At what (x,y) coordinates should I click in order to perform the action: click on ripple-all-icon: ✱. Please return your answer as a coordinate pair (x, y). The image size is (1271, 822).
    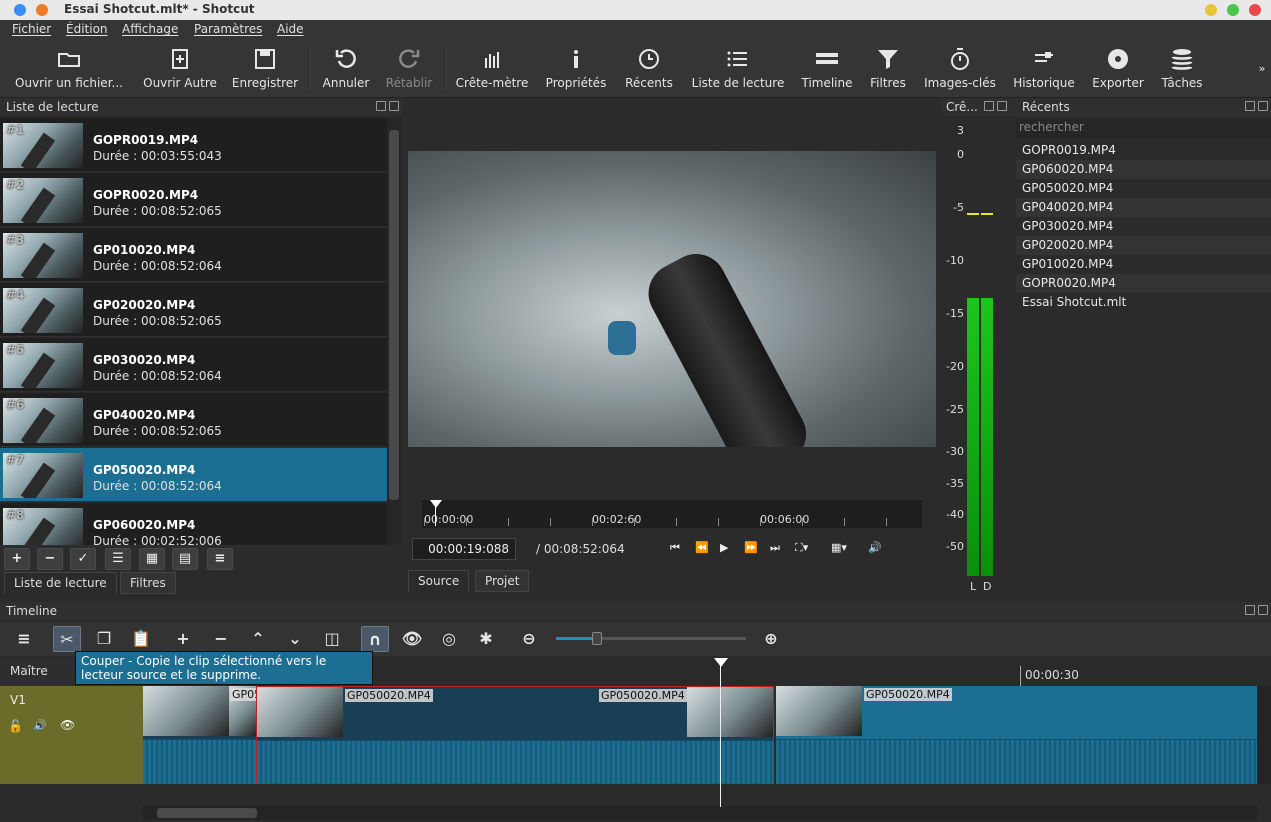
    Looking at the image, I should click on (486, 639).